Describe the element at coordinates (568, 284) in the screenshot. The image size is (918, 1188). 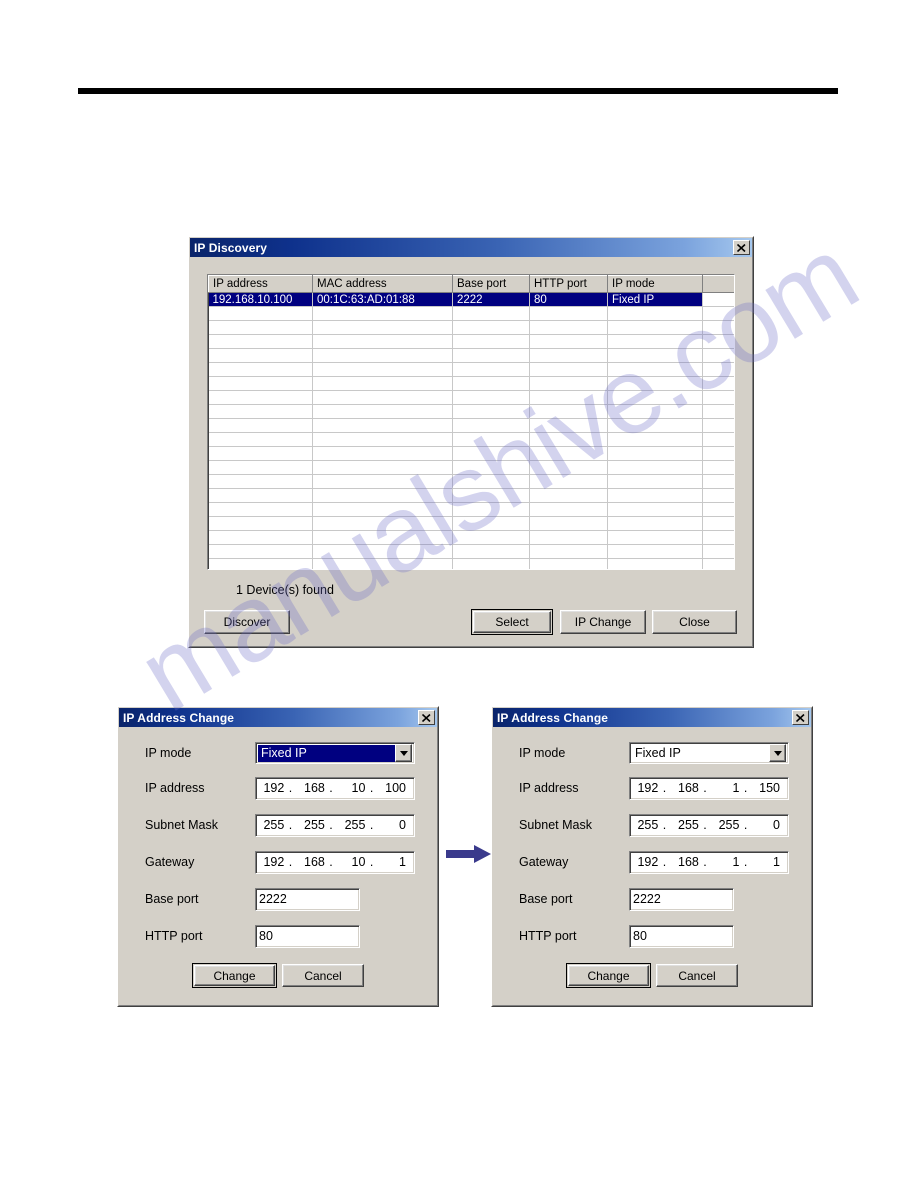
I see `column-header-http-port: HTTP port` at that location.